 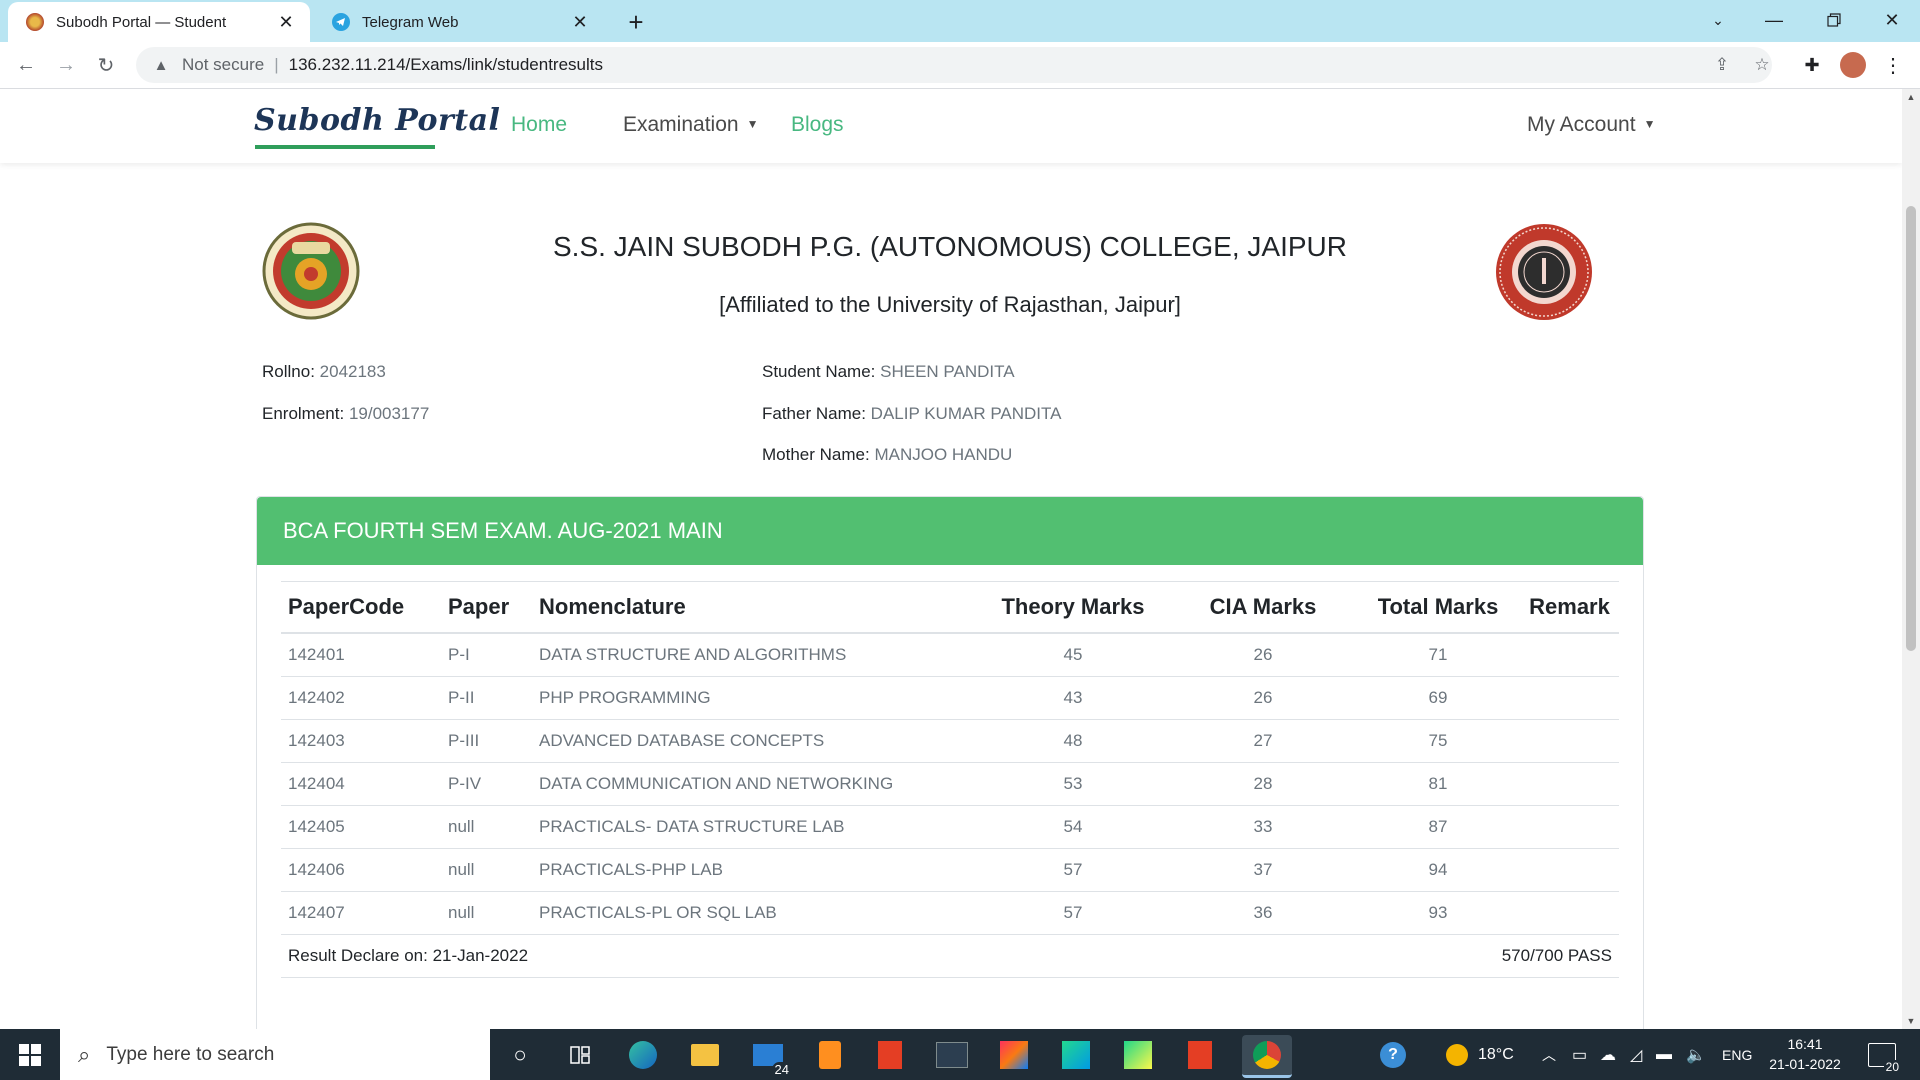 I want to click on new-tab-icon: +, so click(x=636, y=22).